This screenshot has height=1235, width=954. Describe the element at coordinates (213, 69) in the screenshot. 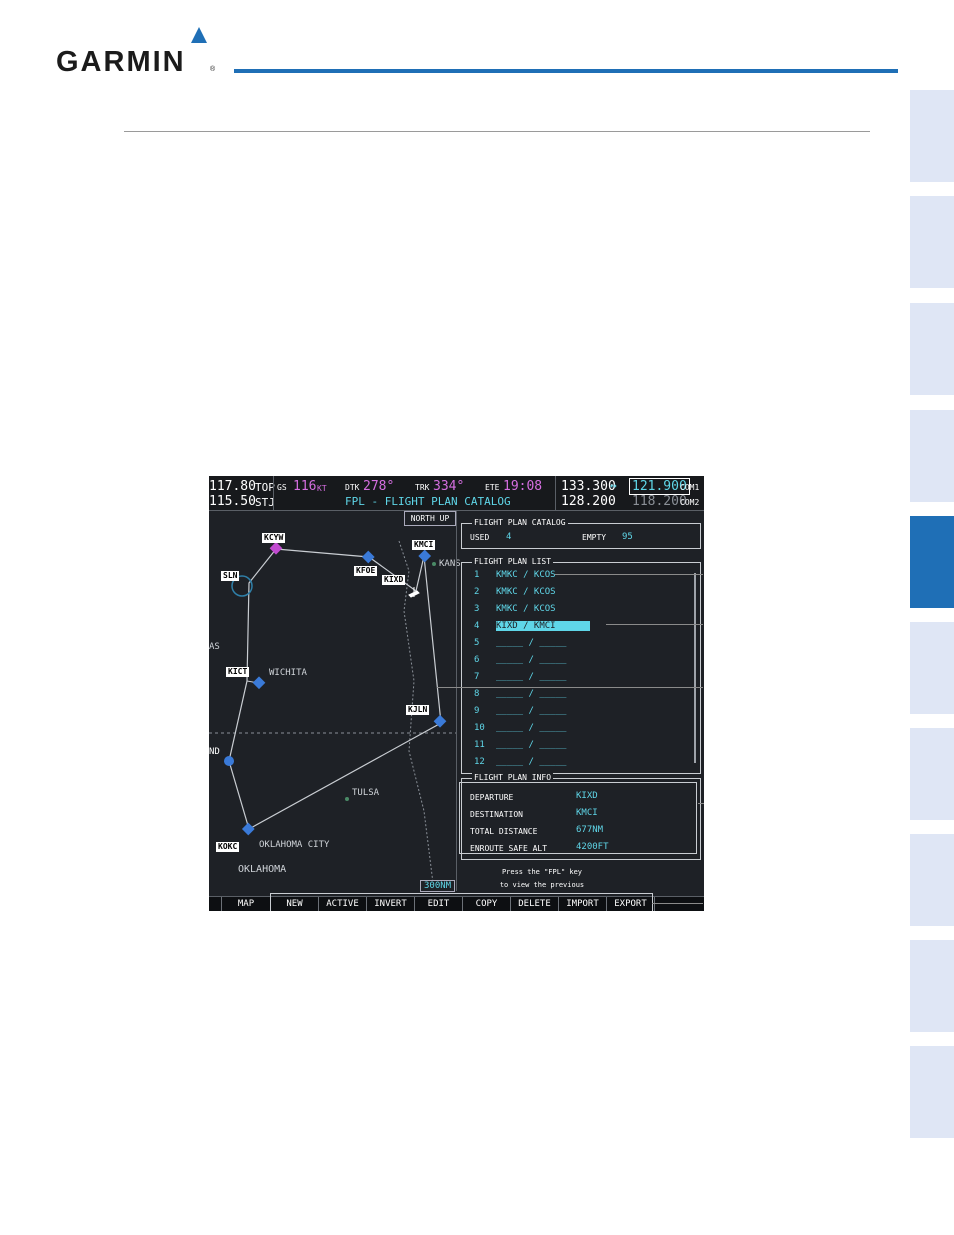

I see `registered-mark: ®` at that location.